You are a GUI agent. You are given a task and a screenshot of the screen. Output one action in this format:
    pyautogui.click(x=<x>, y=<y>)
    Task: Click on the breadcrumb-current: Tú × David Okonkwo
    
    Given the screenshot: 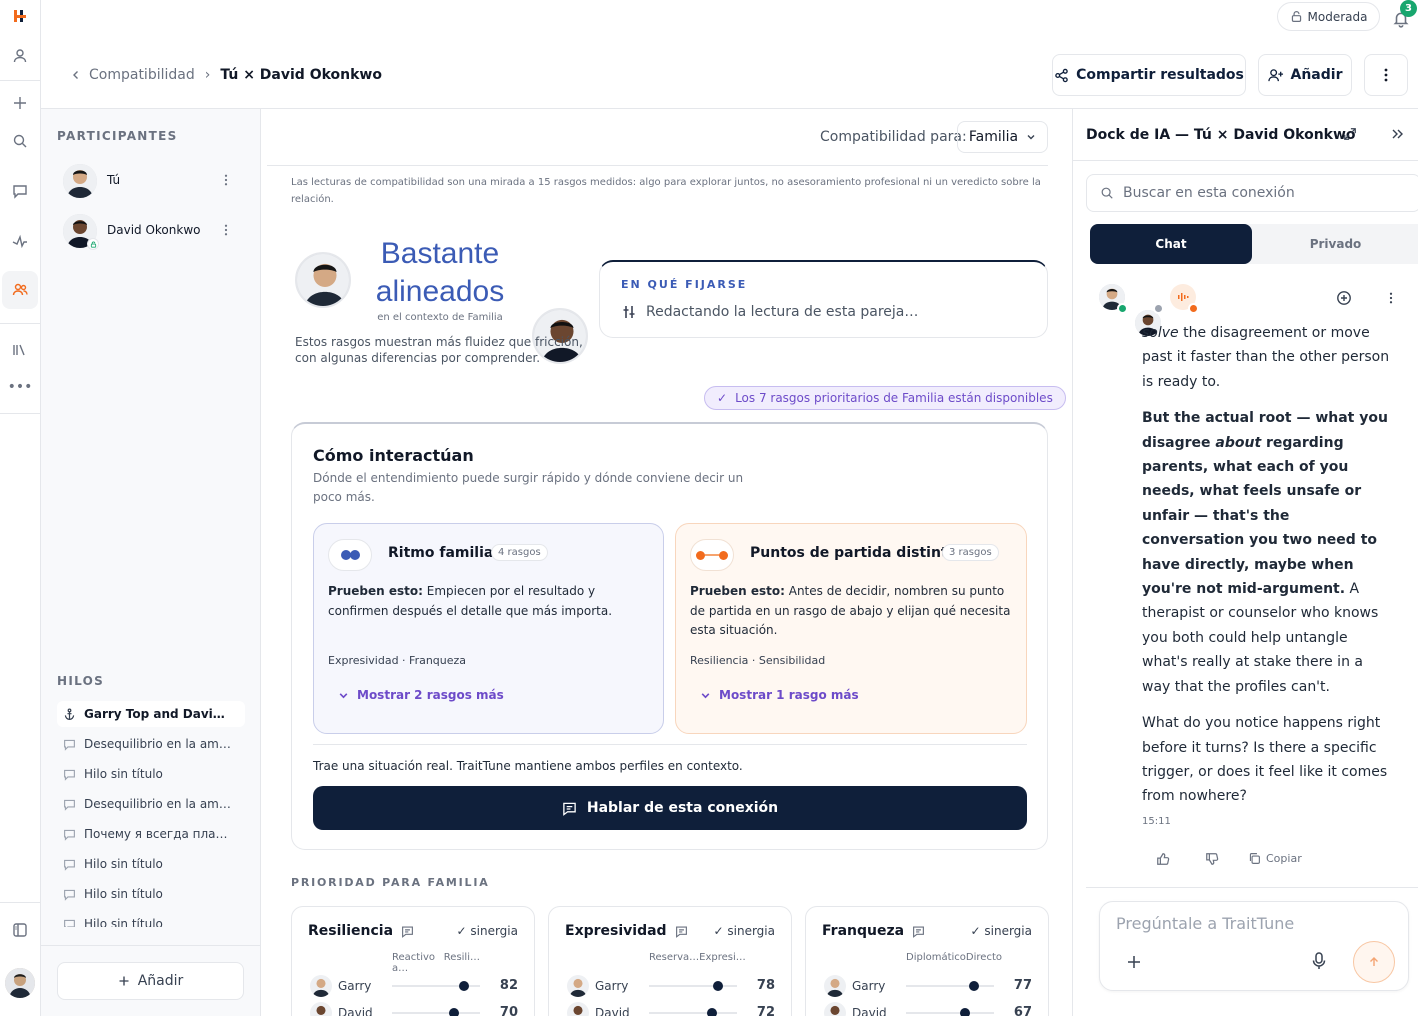 What is the action you would take?
    pyautogui.click(x=301, y=75)
    